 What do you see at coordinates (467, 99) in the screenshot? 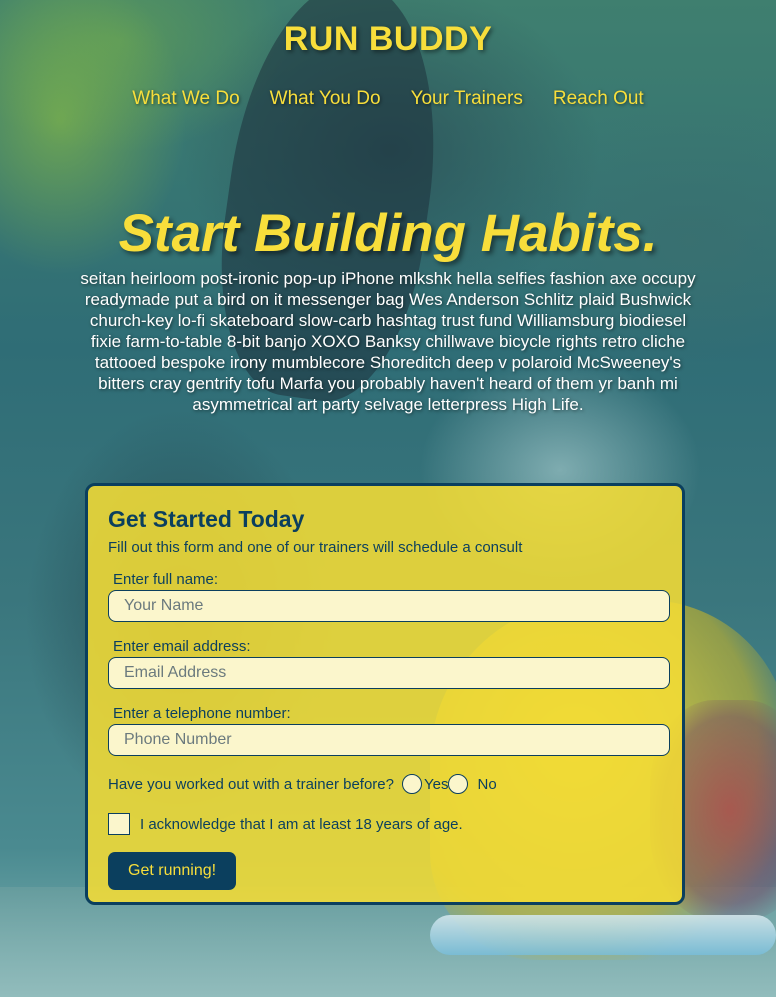
I see `nav-item-your-trainers: Your Trainers` at bounding box center [467, 99].